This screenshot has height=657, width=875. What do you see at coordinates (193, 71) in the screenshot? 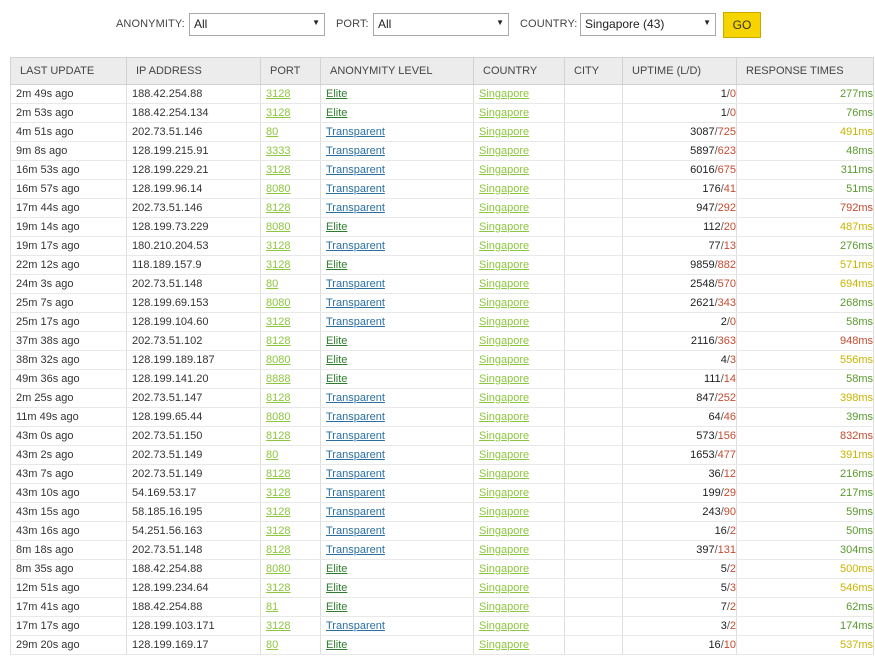
I see `header-ip-address: IP ADDRESS` at bounding box center [193, 71].